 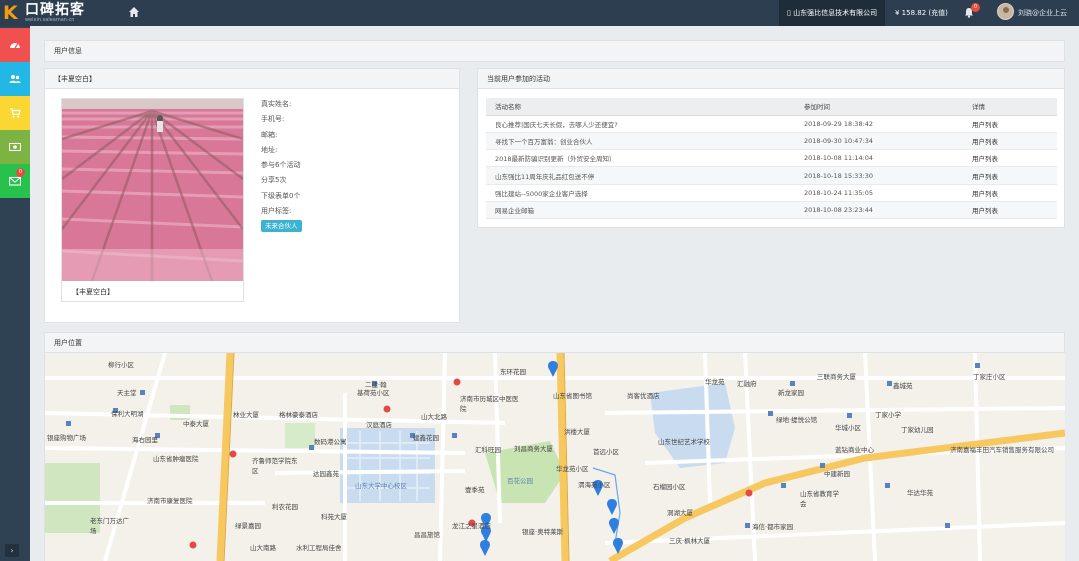 I want to click on map-place-label: 利农花园, so click(x=285, y=507).